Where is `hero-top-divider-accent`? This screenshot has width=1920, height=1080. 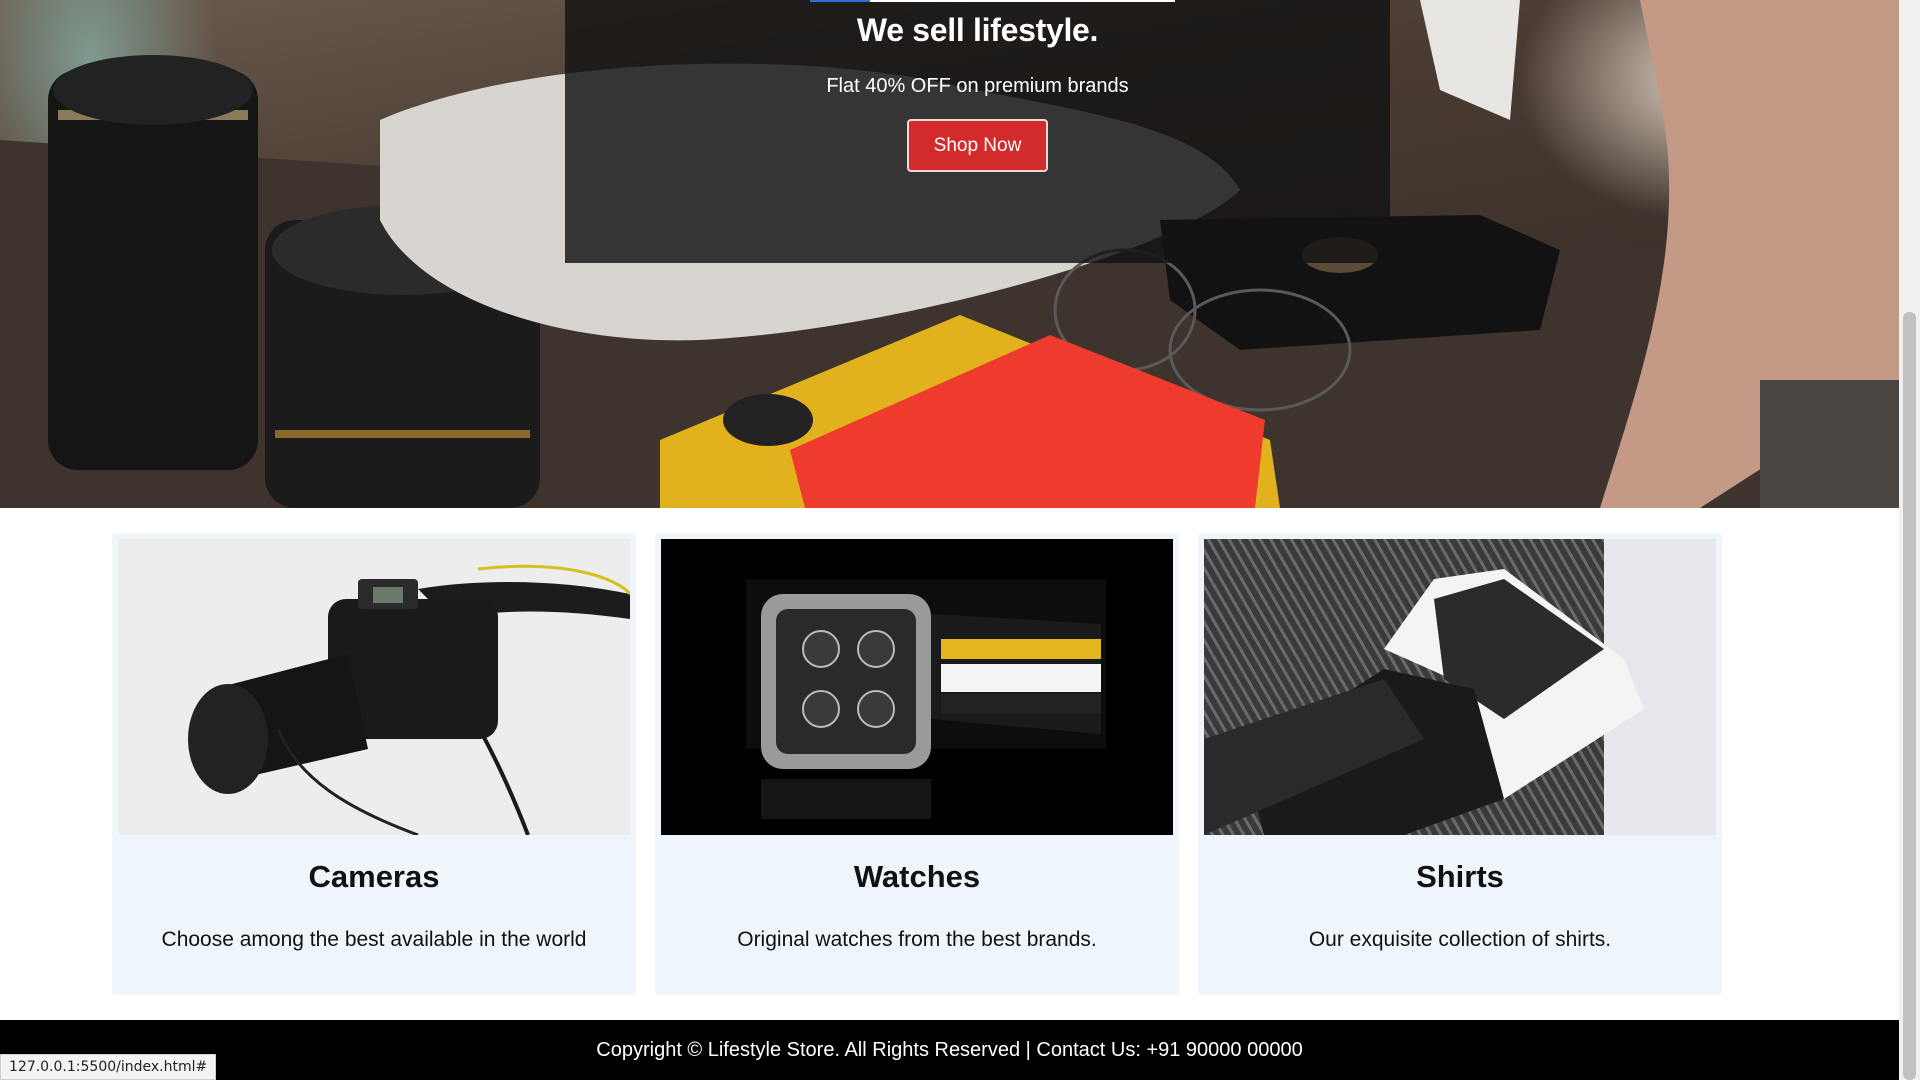 hero-top-divider-accent is located at coordinates (840, 1).